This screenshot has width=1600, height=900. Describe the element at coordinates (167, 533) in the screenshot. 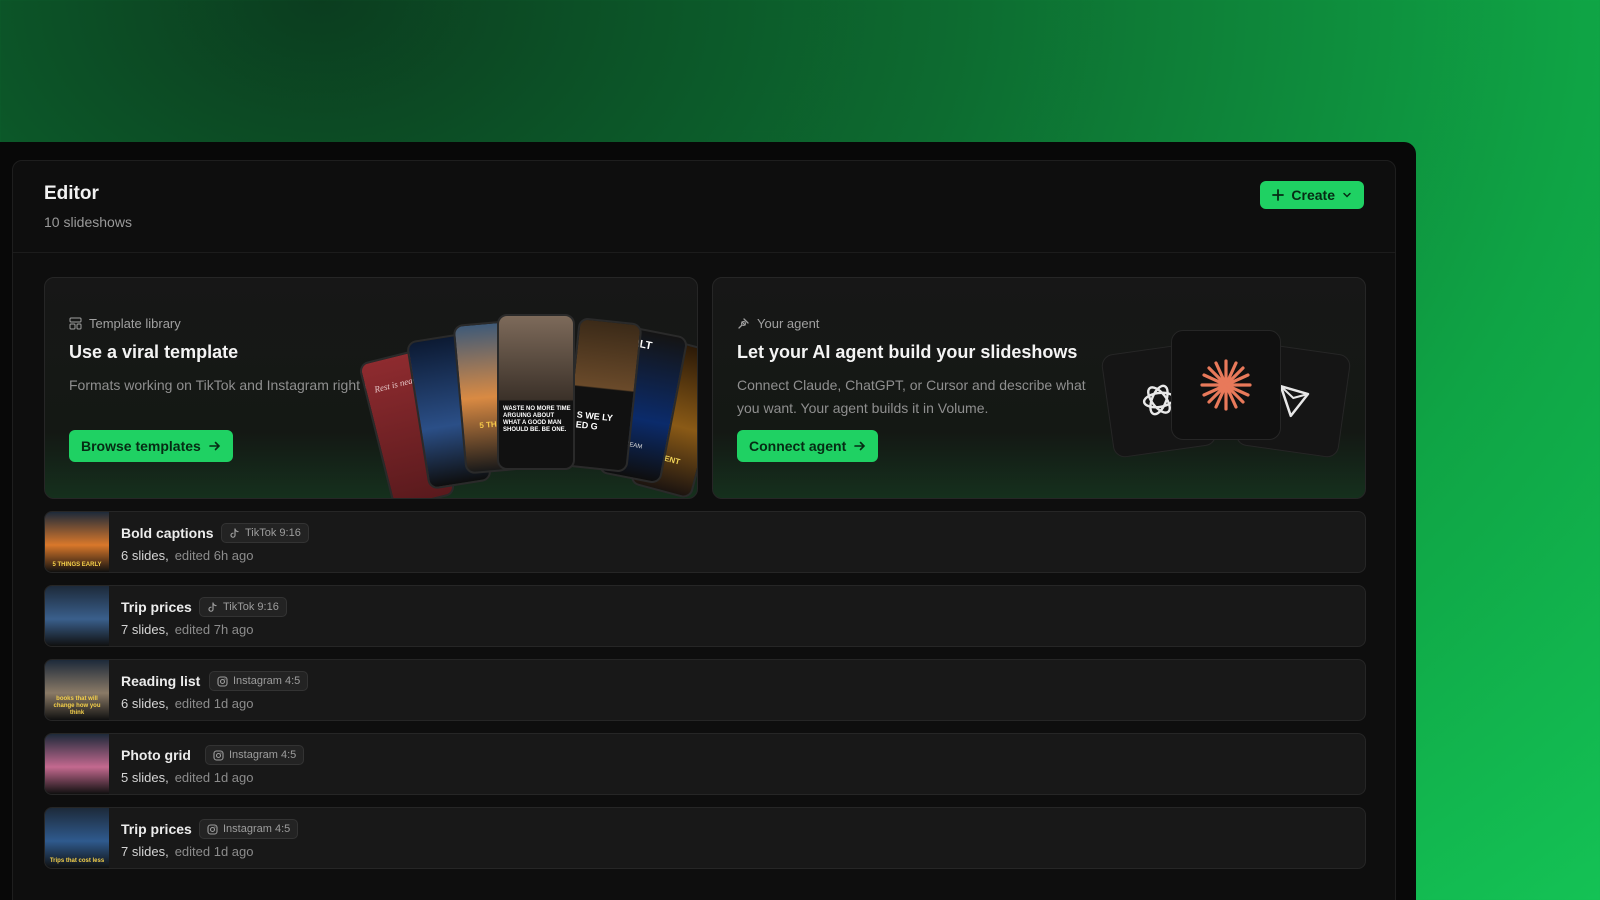

I see `slideshow-name: Bold captions` at that location.